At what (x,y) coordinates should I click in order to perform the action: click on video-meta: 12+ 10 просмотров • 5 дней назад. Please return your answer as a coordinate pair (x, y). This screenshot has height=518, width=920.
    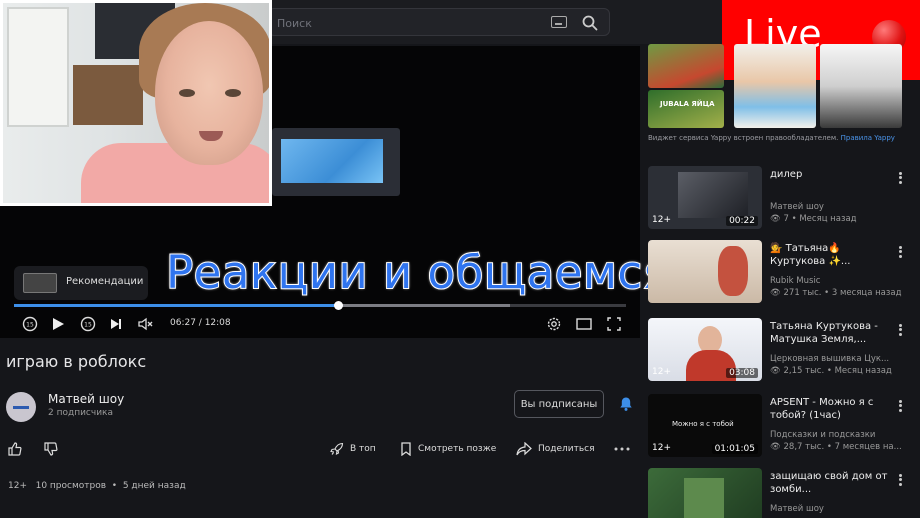
    Looking at the image, I should click on (97, 486).